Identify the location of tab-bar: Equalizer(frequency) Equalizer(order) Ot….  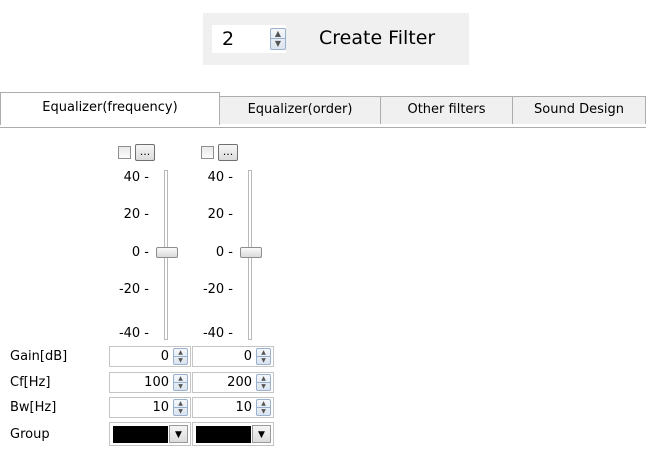
(323, 110).